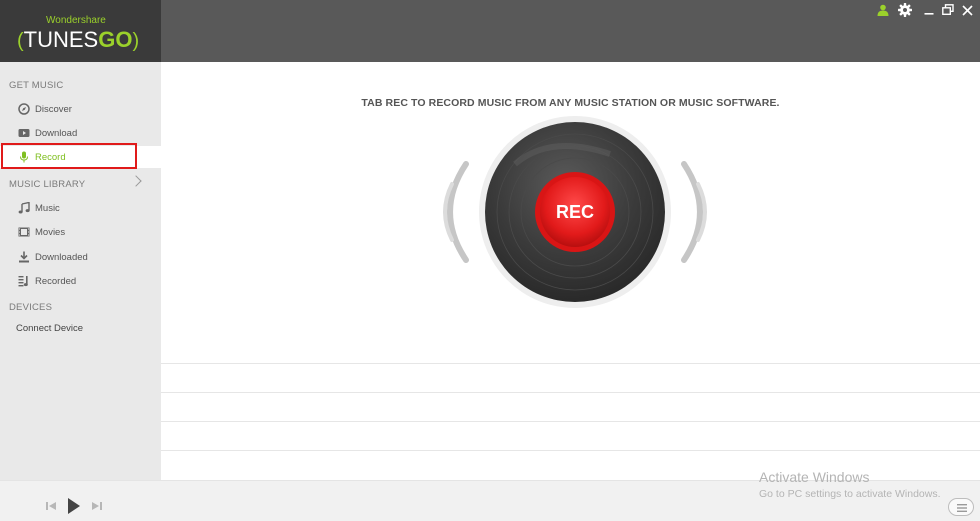 The image size is (980, 521). I want to click on sidebar-item-label: Music, so click(47, 208).